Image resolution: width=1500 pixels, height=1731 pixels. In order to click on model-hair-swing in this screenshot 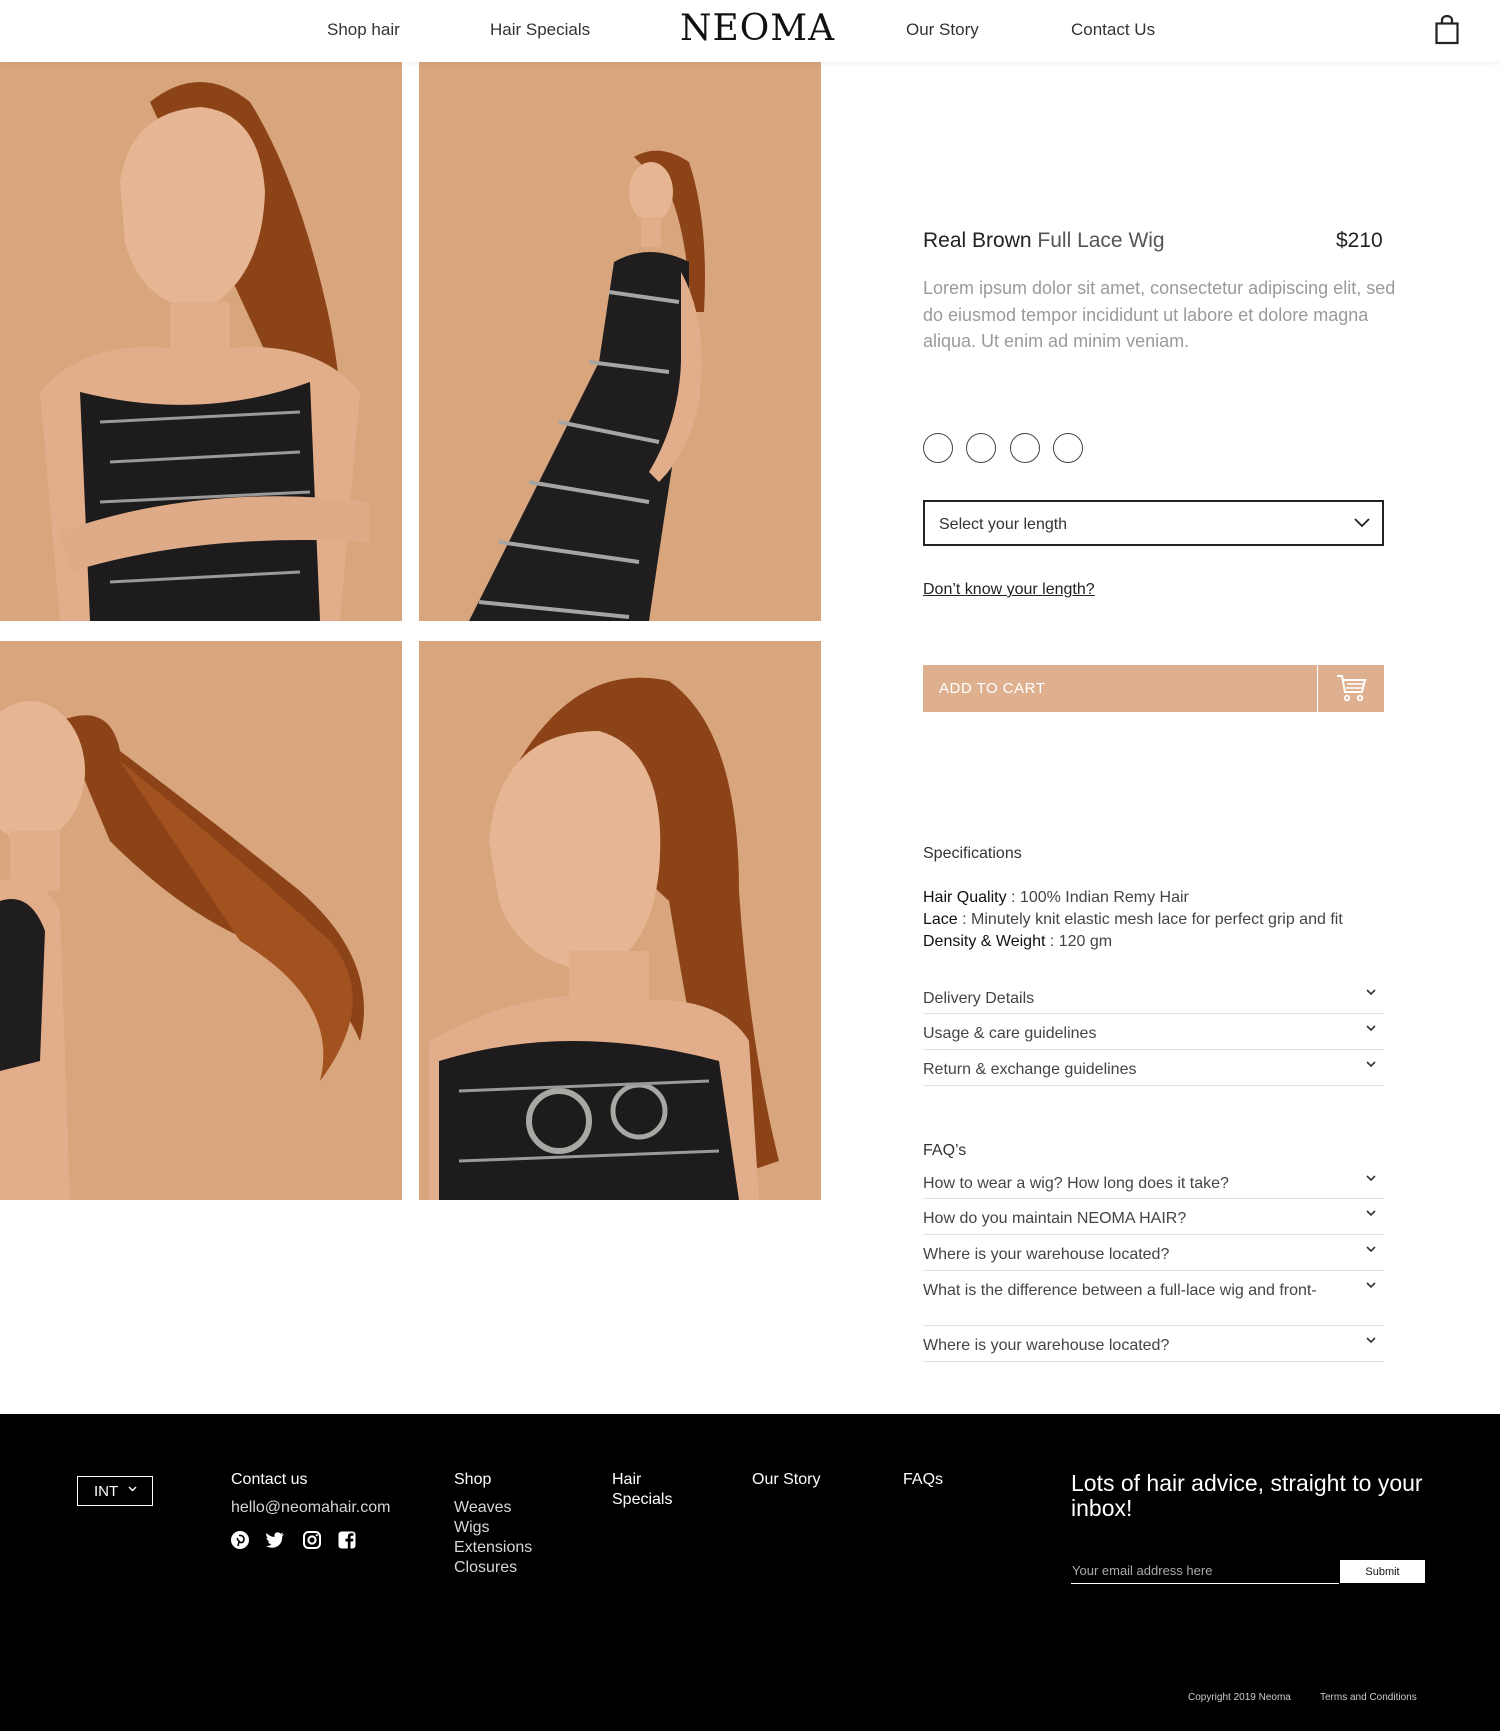, I will do `click(201, 920)`.